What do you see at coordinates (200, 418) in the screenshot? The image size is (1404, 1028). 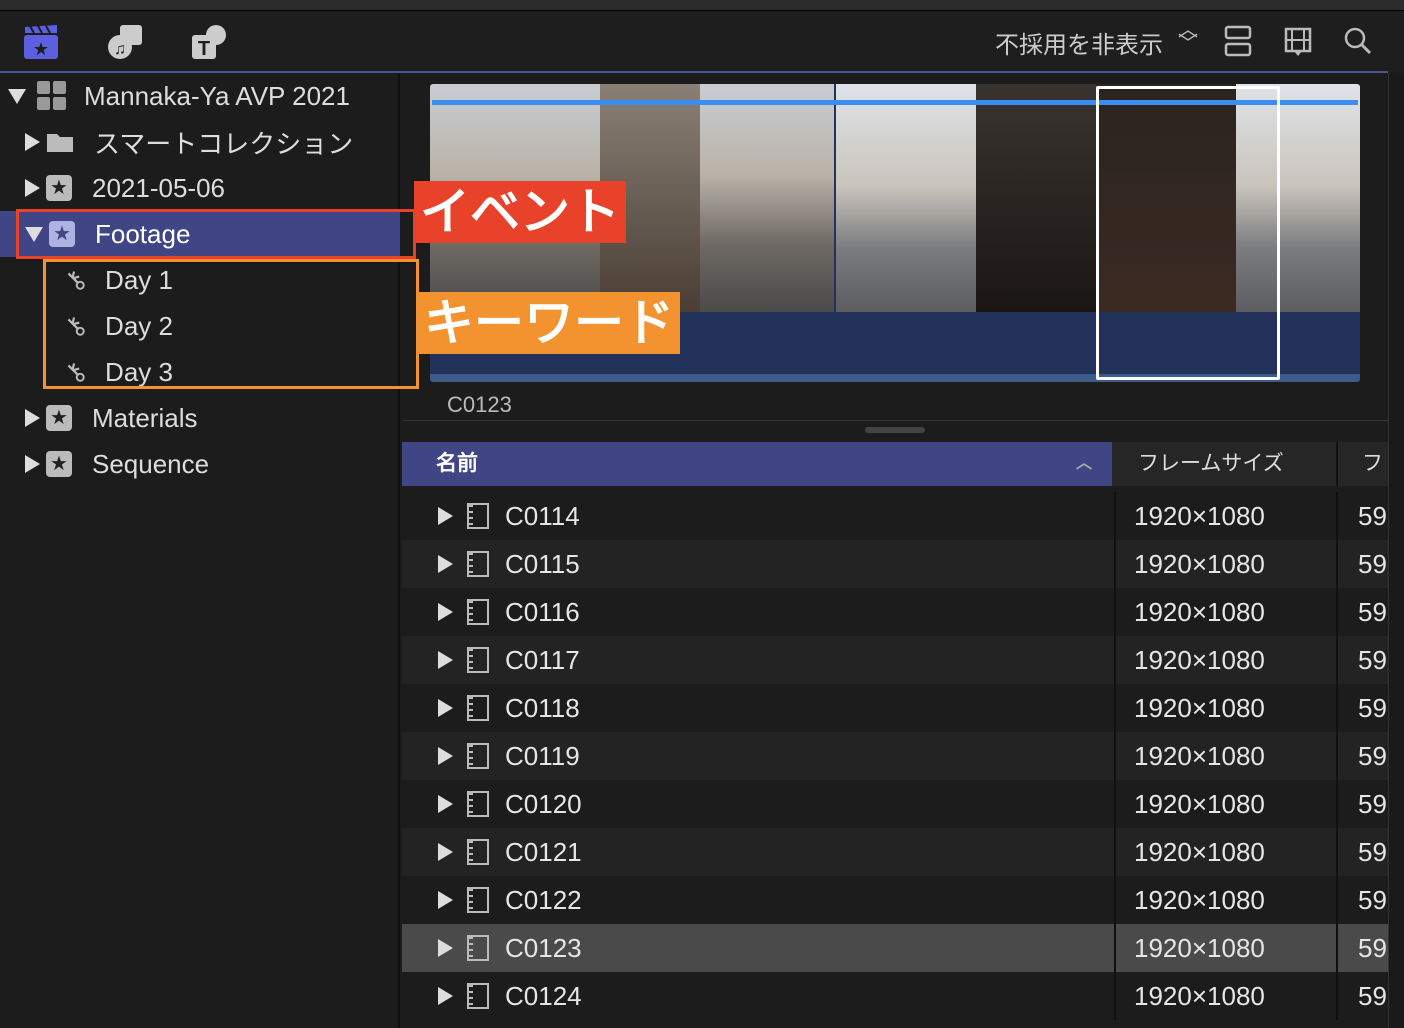 I see `sidebar-item-materials: ★ Materials` at bounding box center [200, 418].